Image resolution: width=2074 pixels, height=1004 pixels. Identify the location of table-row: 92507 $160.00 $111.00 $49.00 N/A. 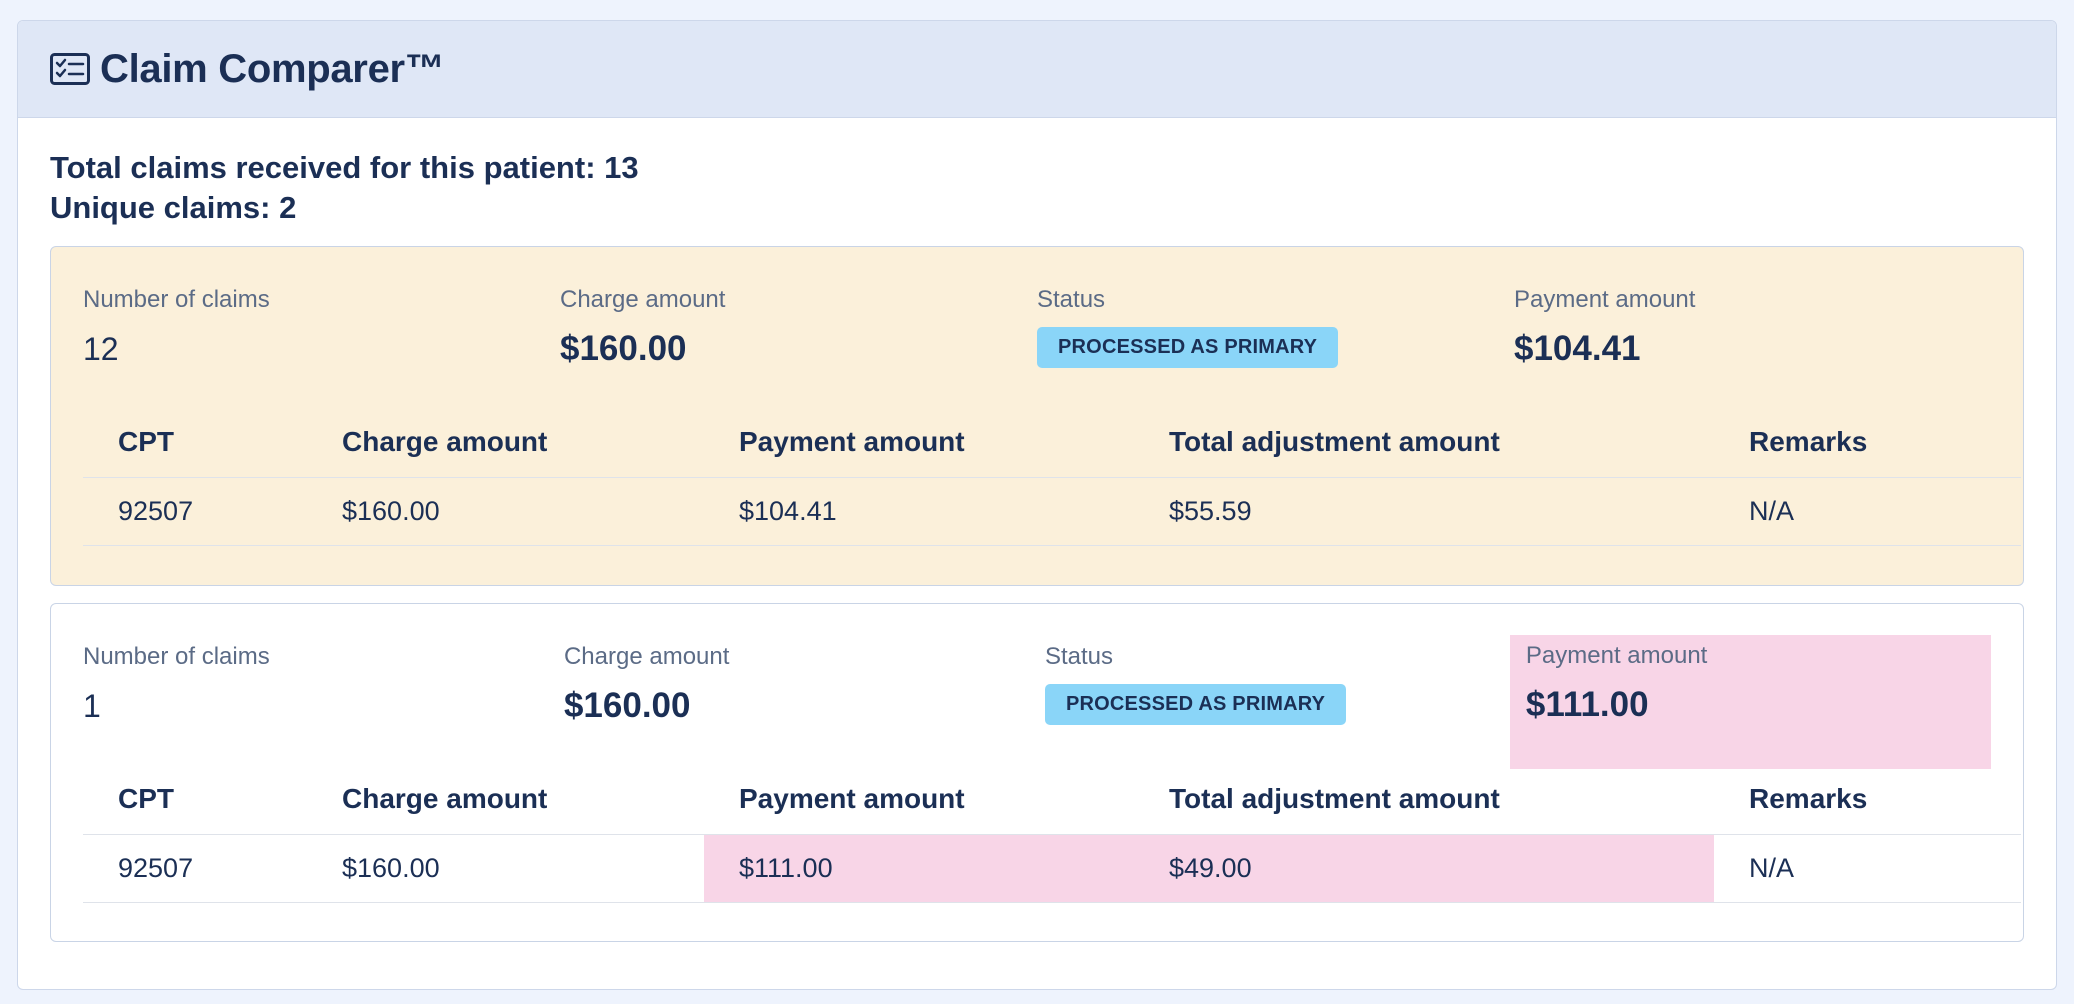
(1052, 868).